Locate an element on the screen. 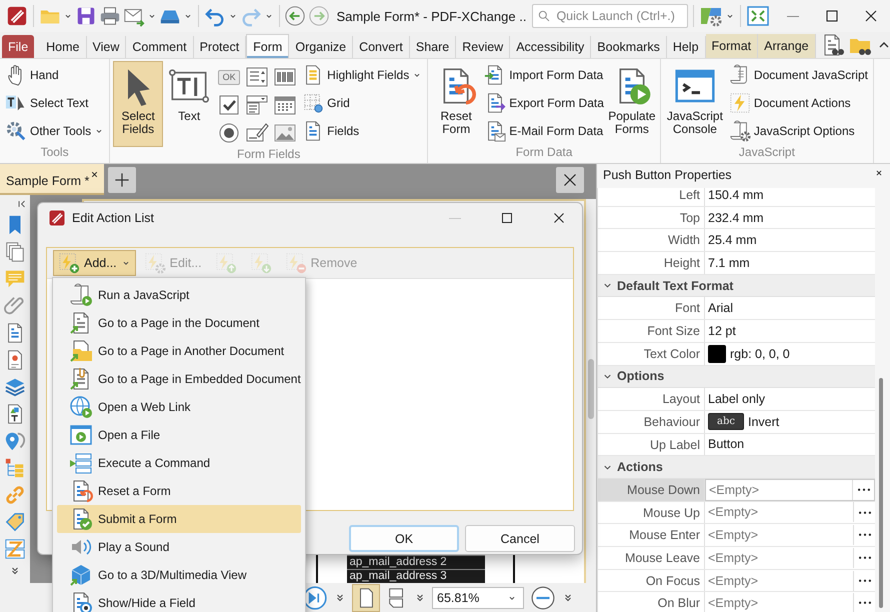  ribbon-button: Document JavaScript is located at coordinates (798, 75).